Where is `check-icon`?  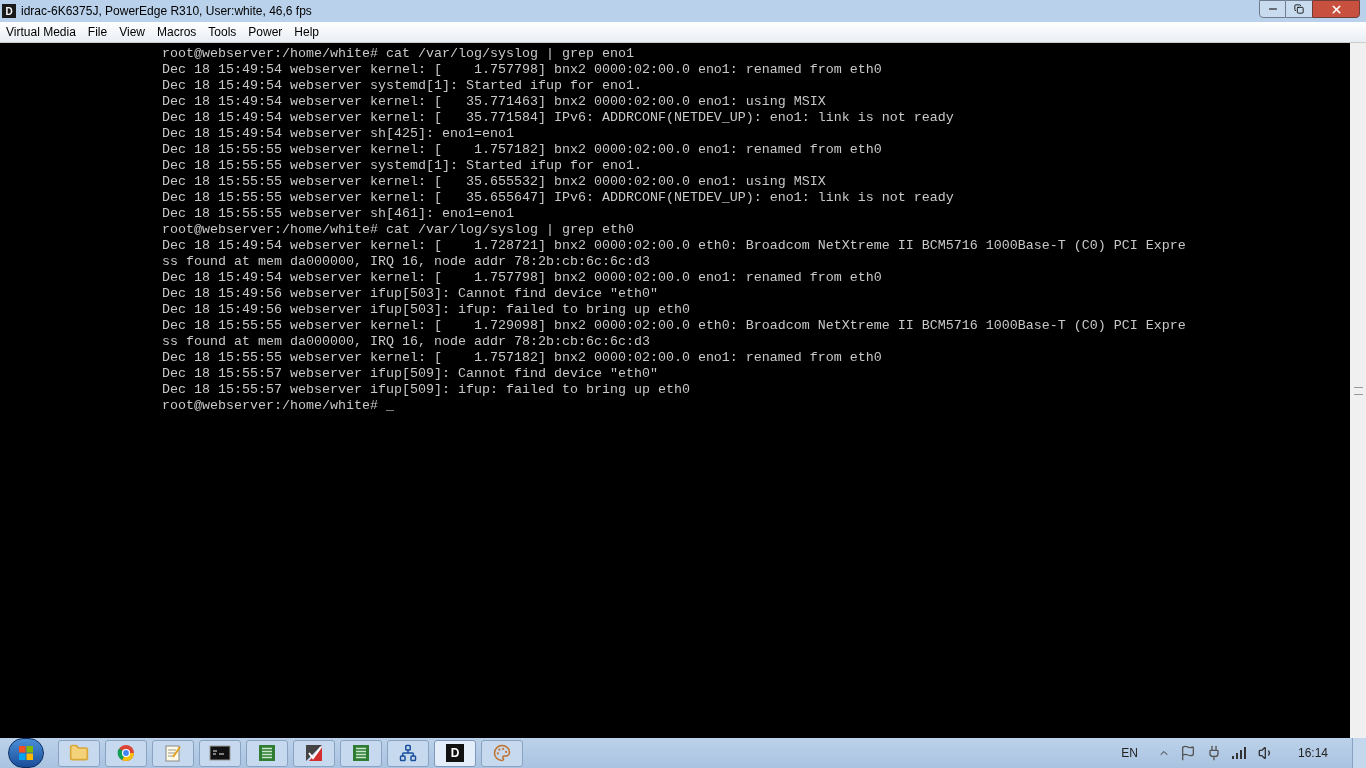 check-icon is located at coordinates (314, 753).